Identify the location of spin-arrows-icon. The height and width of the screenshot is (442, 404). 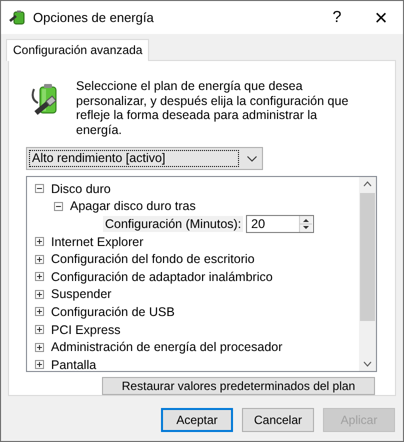
(306, 224).